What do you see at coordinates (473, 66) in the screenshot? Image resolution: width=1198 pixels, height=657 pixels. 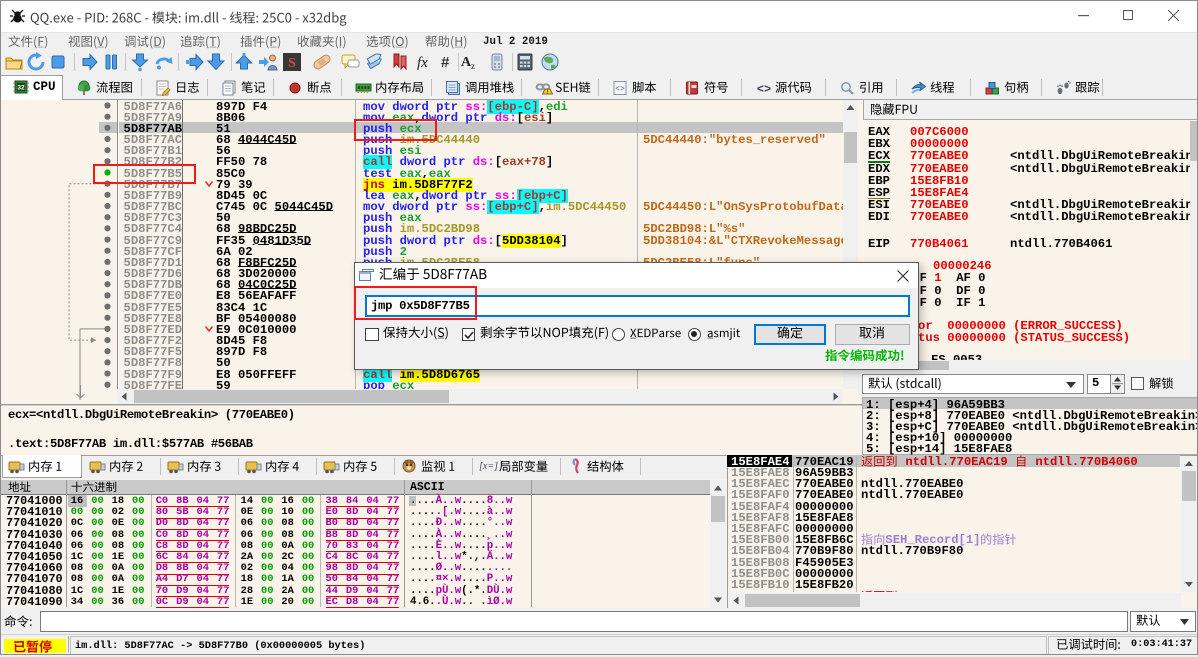 I see `svg-text: z` at bounding box center [473, 66].